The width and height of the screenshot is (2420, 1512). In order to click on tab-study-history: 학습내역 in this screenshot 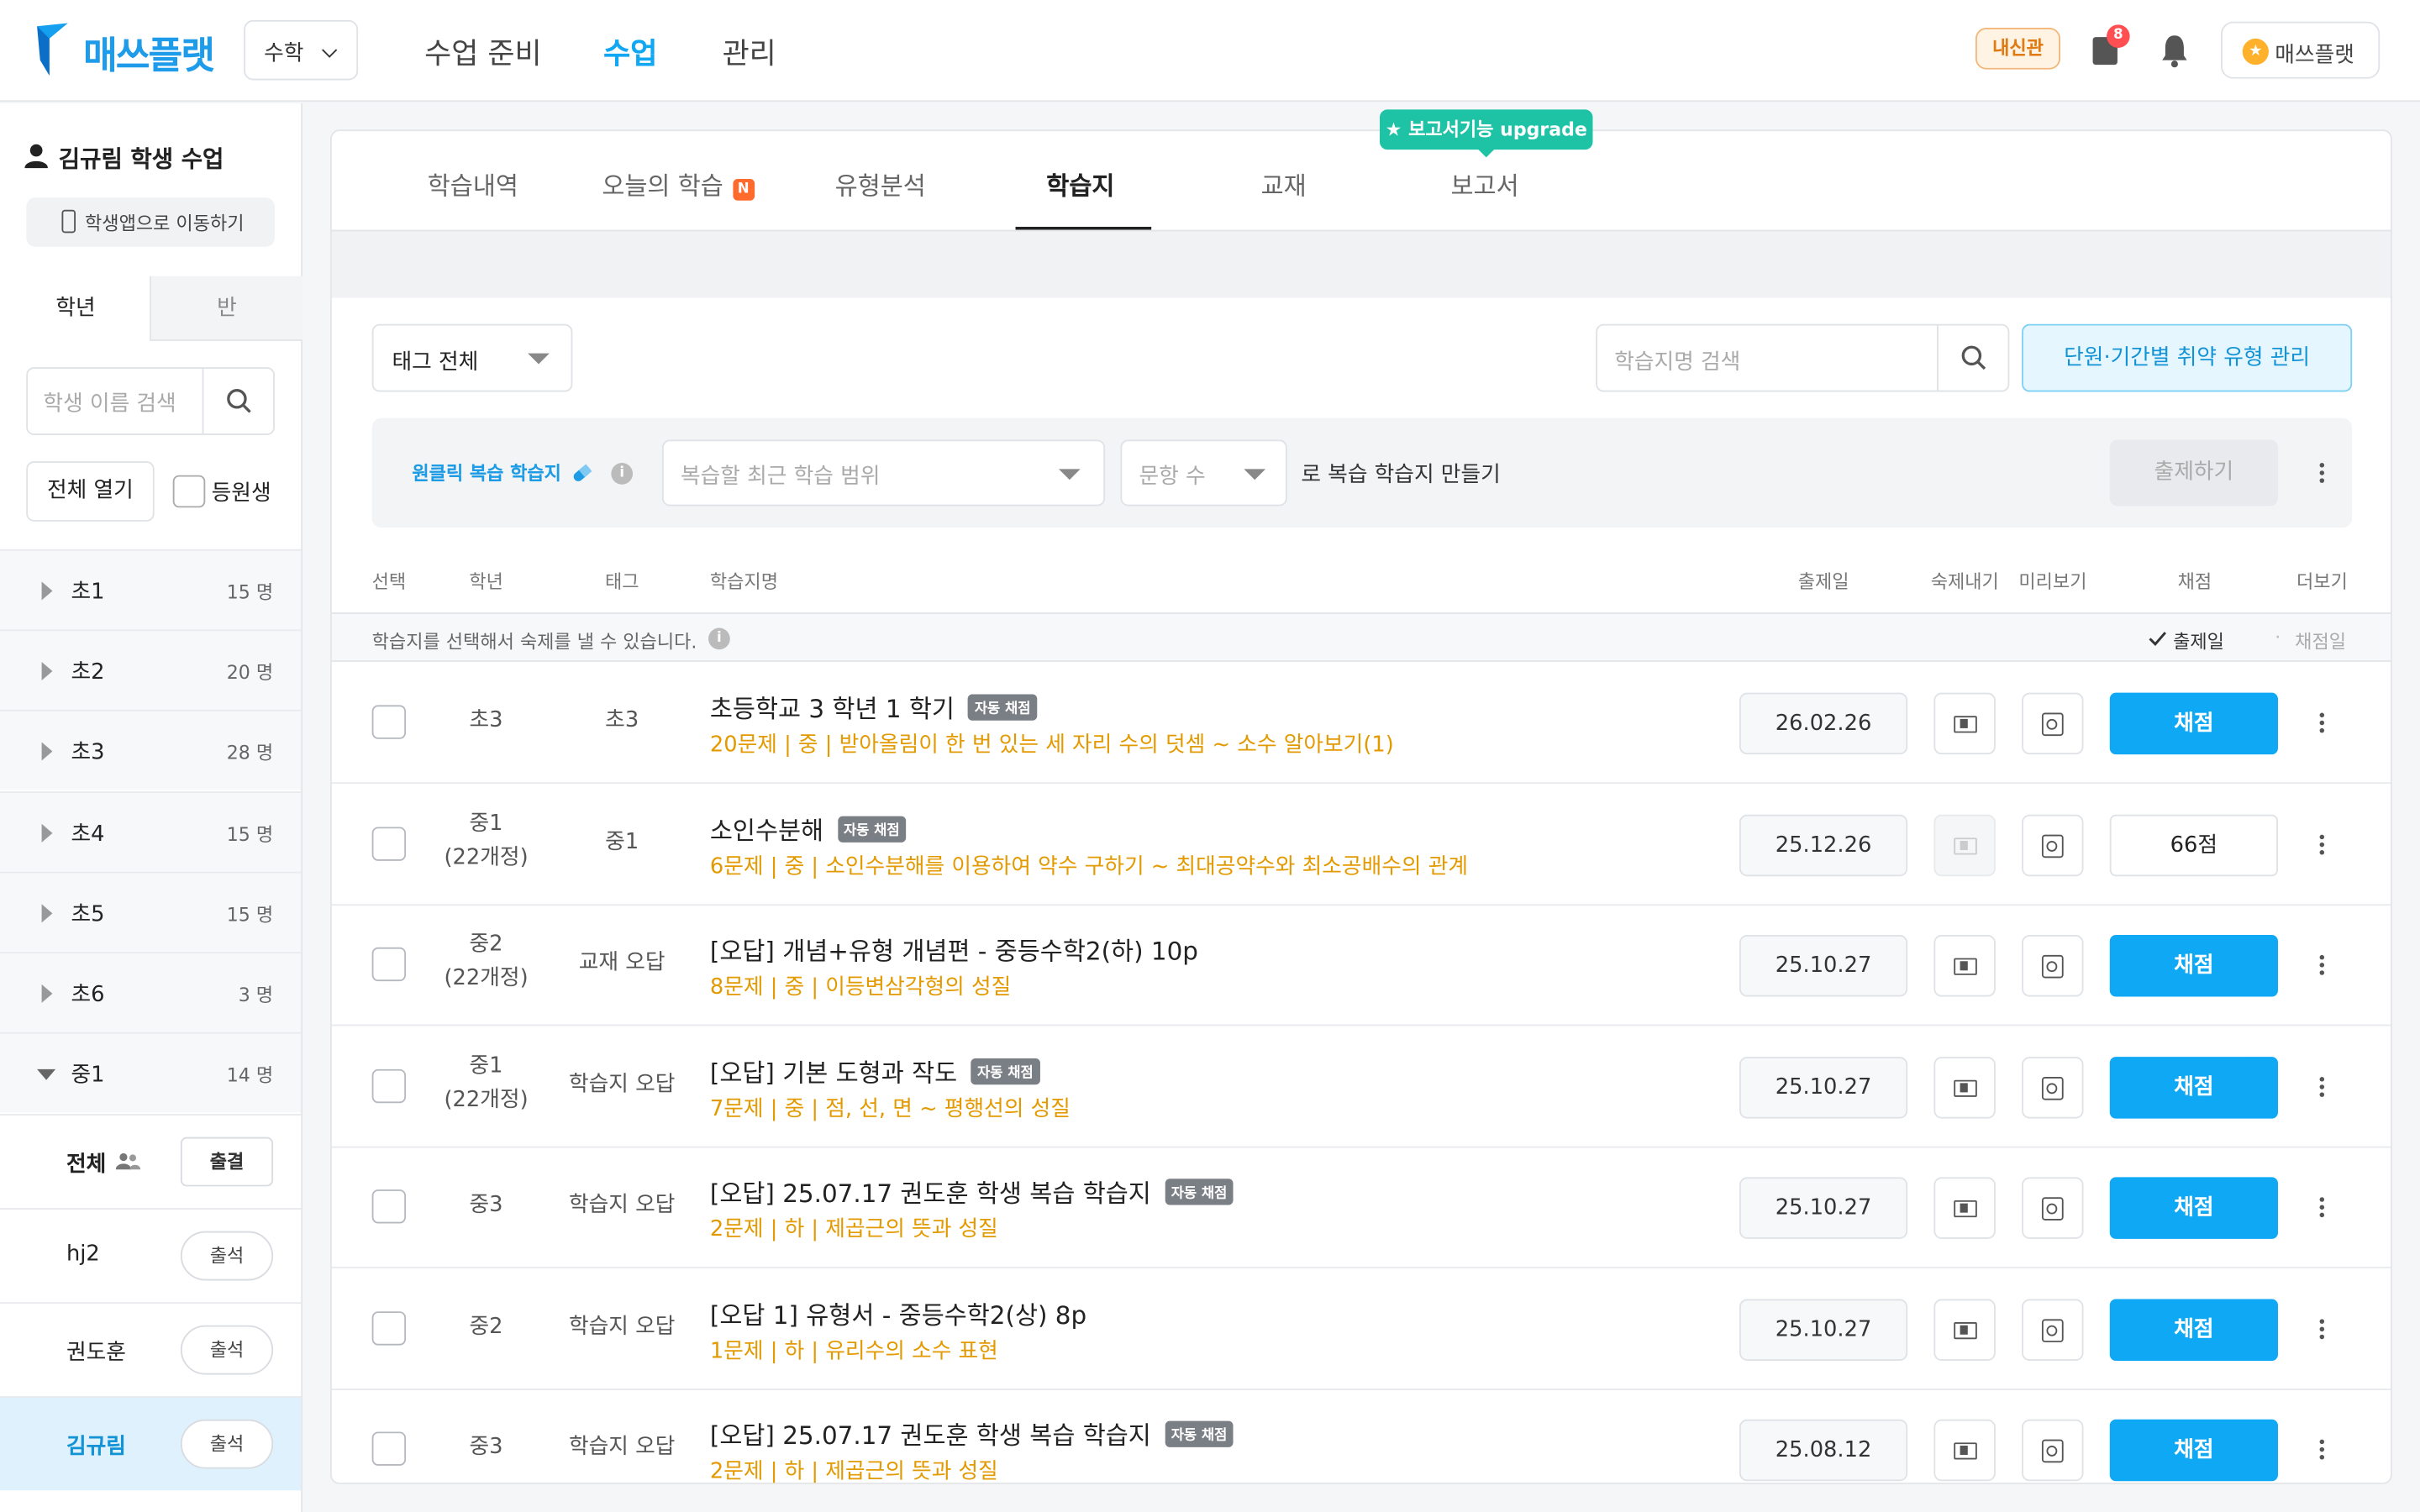, I will do `click(473, 183)`.